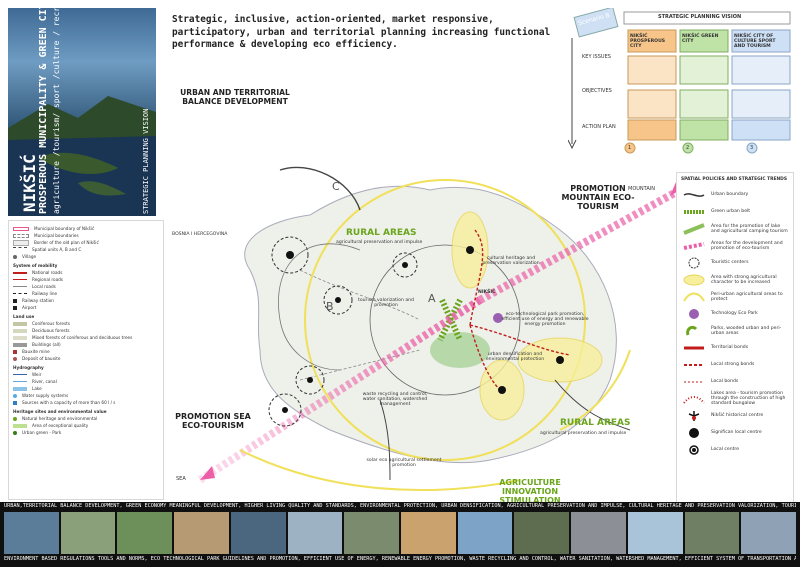 The height and width of the screenshot is (567, 800). Describe the element at coordinates (60, 411) in the screenshot. I see `legend-section: Heritage sites and environmental value` at that location.